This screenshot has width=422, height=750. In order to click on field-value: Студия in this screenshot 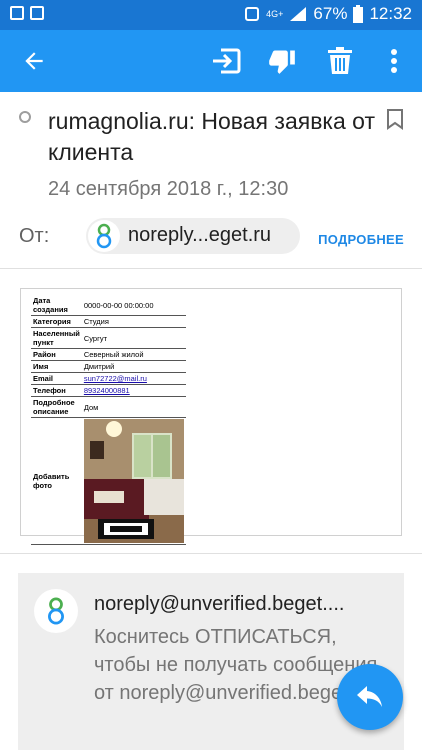, I will do `click(133, 321)`.